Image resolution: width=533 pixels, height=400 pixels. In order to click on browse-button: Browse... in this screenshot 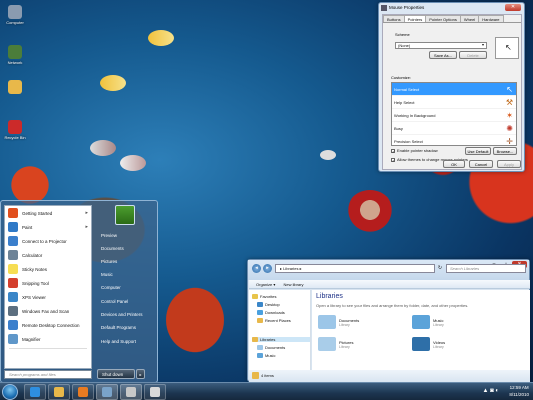, I will do `click(505, 151)`.